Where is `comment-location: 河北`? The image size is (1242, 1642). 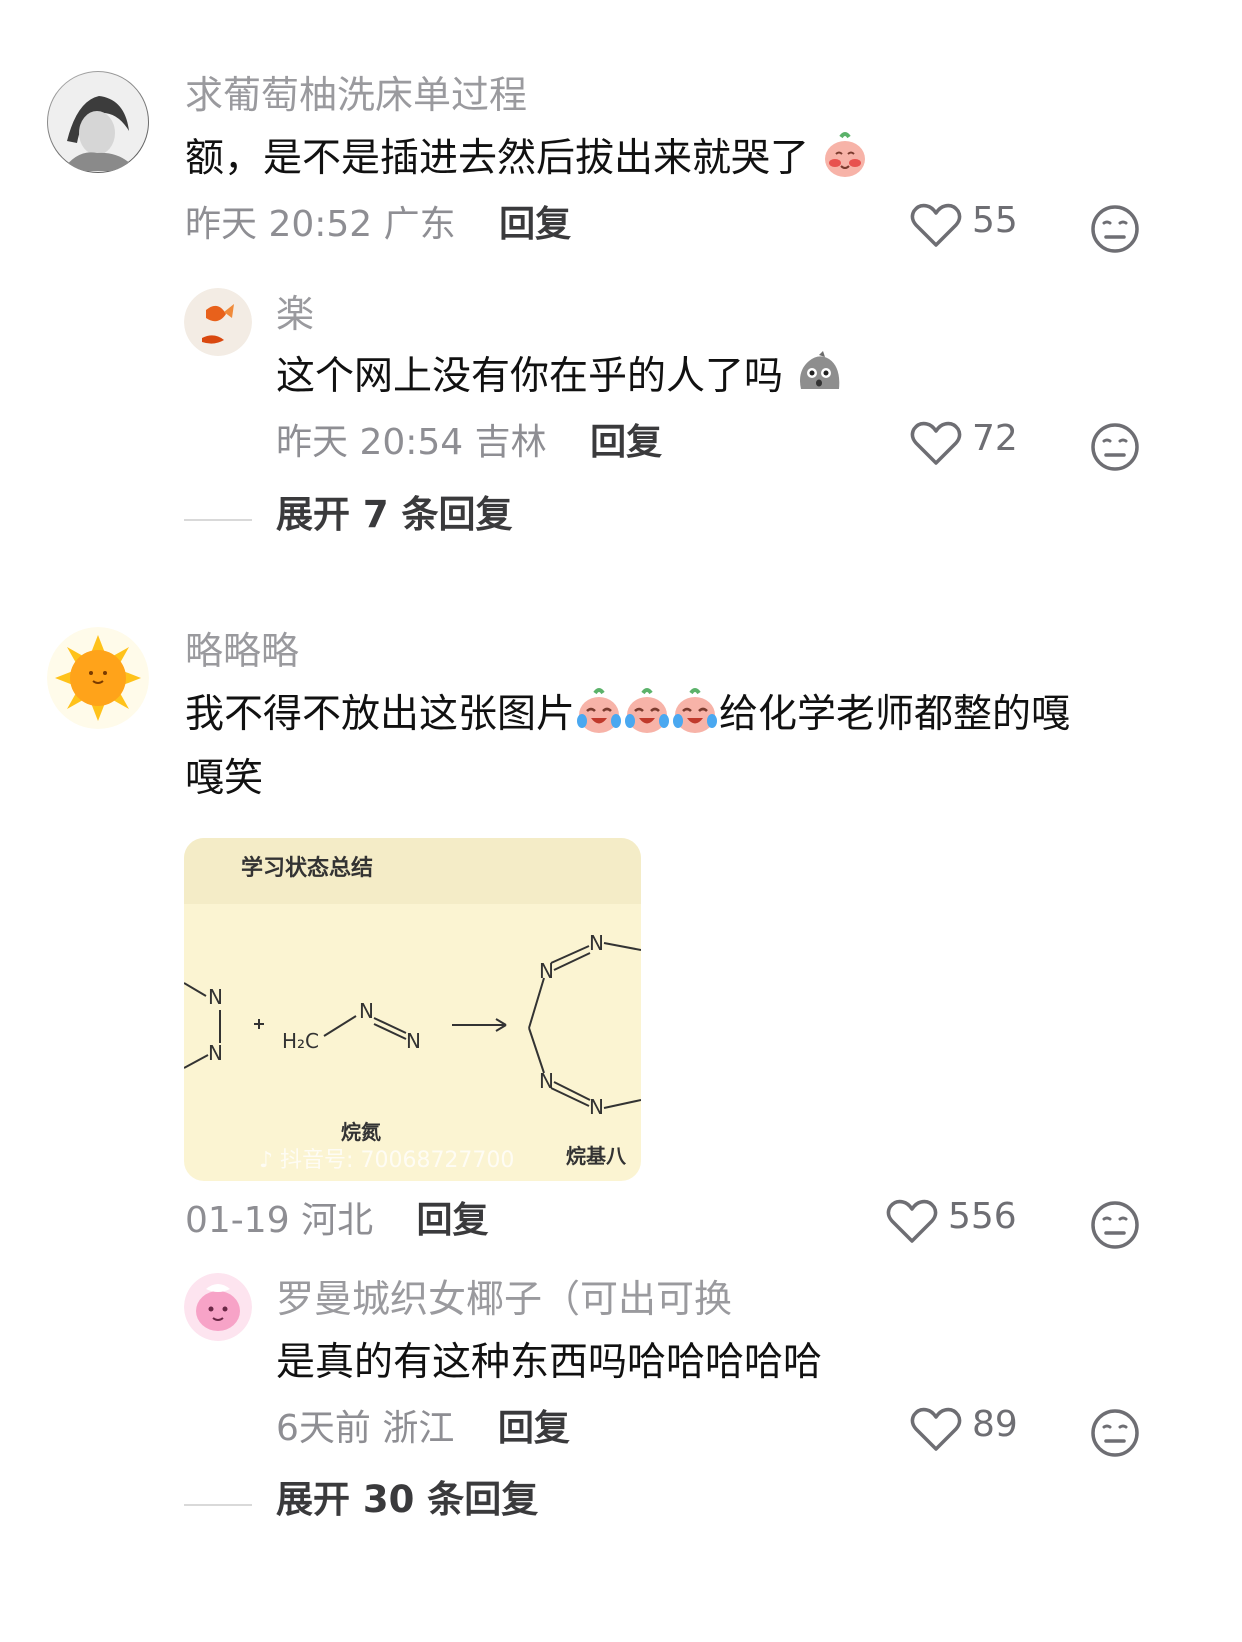 comment-location: 河北 is located at coordinates (337, 1220).